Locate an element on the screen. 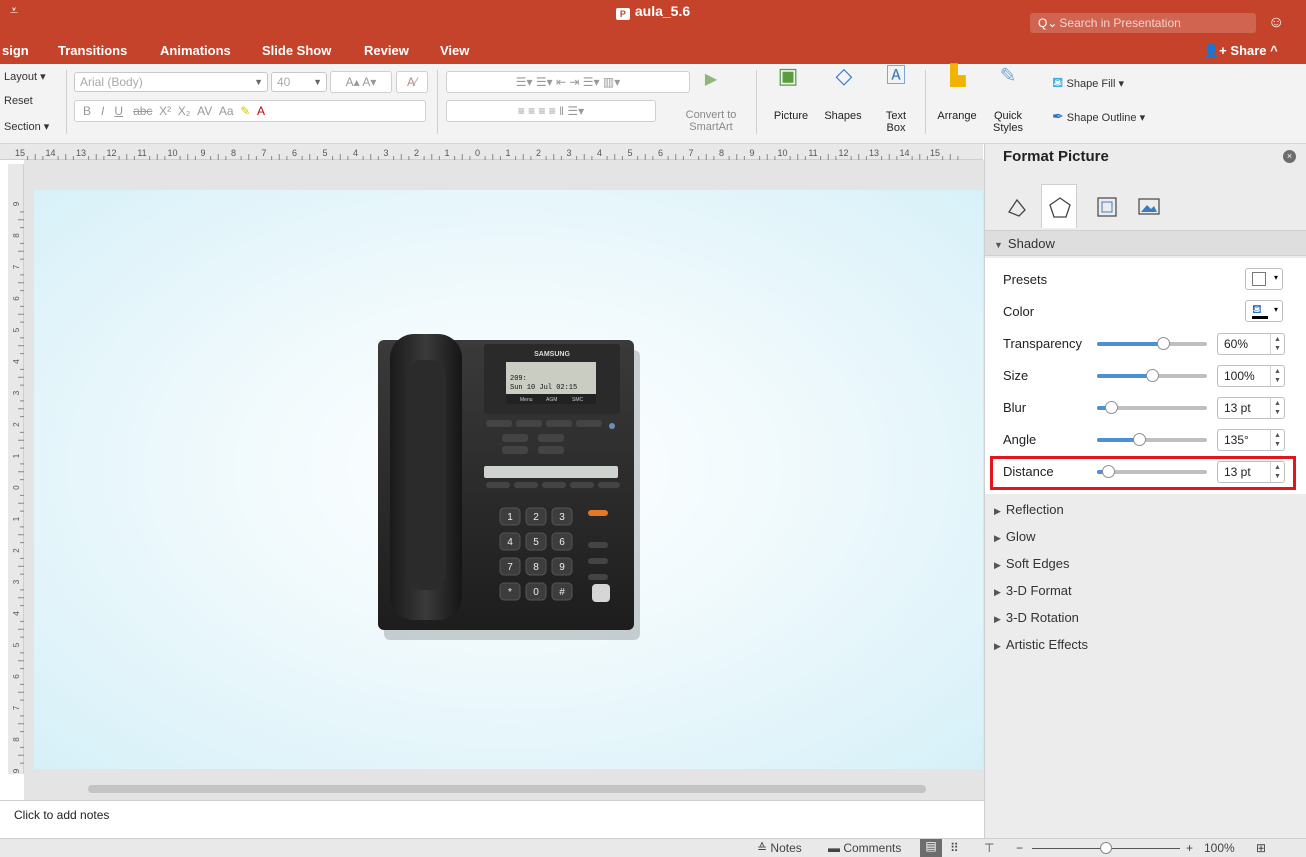 Image resolution: width=1306 pixels, height=857 pixels. fit-to-window-icon: ⊞ is located at coordinates (1261, 848).